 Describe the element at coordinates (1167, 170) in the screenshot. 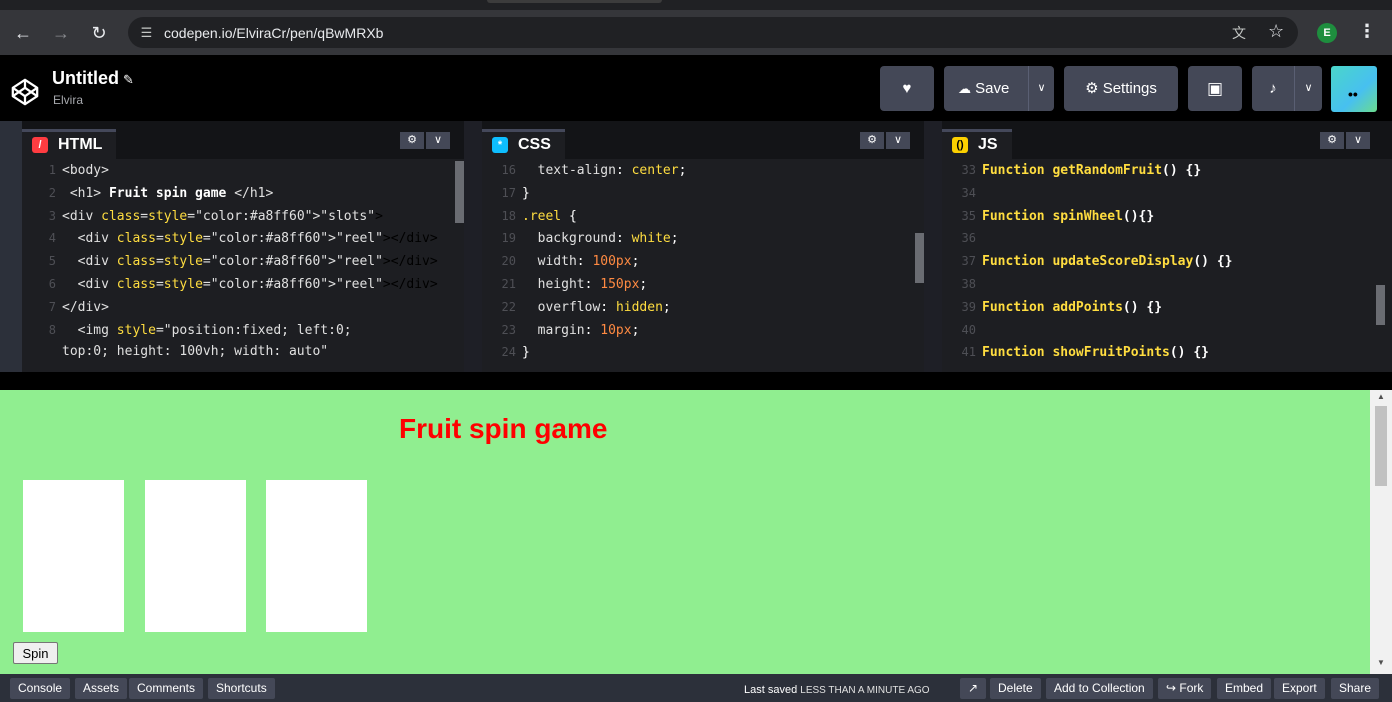

I see `code-line: 33 Function getRandomFruit() {}` at that location.